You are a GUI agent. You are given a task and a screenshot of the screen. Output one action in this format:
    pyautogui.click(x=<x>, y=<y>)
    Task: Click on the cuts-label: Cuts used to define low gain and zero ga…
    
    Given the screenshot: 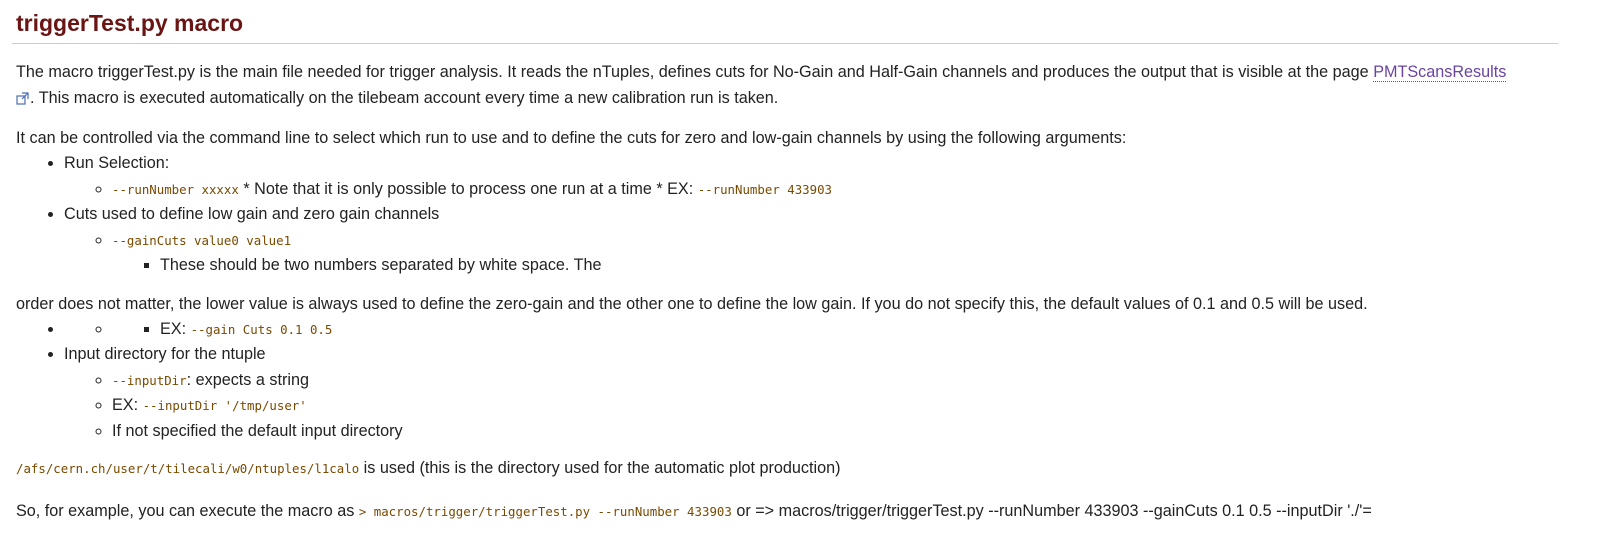 What is the action you would take?
    pyautogui.click(x=252, y=214)
    